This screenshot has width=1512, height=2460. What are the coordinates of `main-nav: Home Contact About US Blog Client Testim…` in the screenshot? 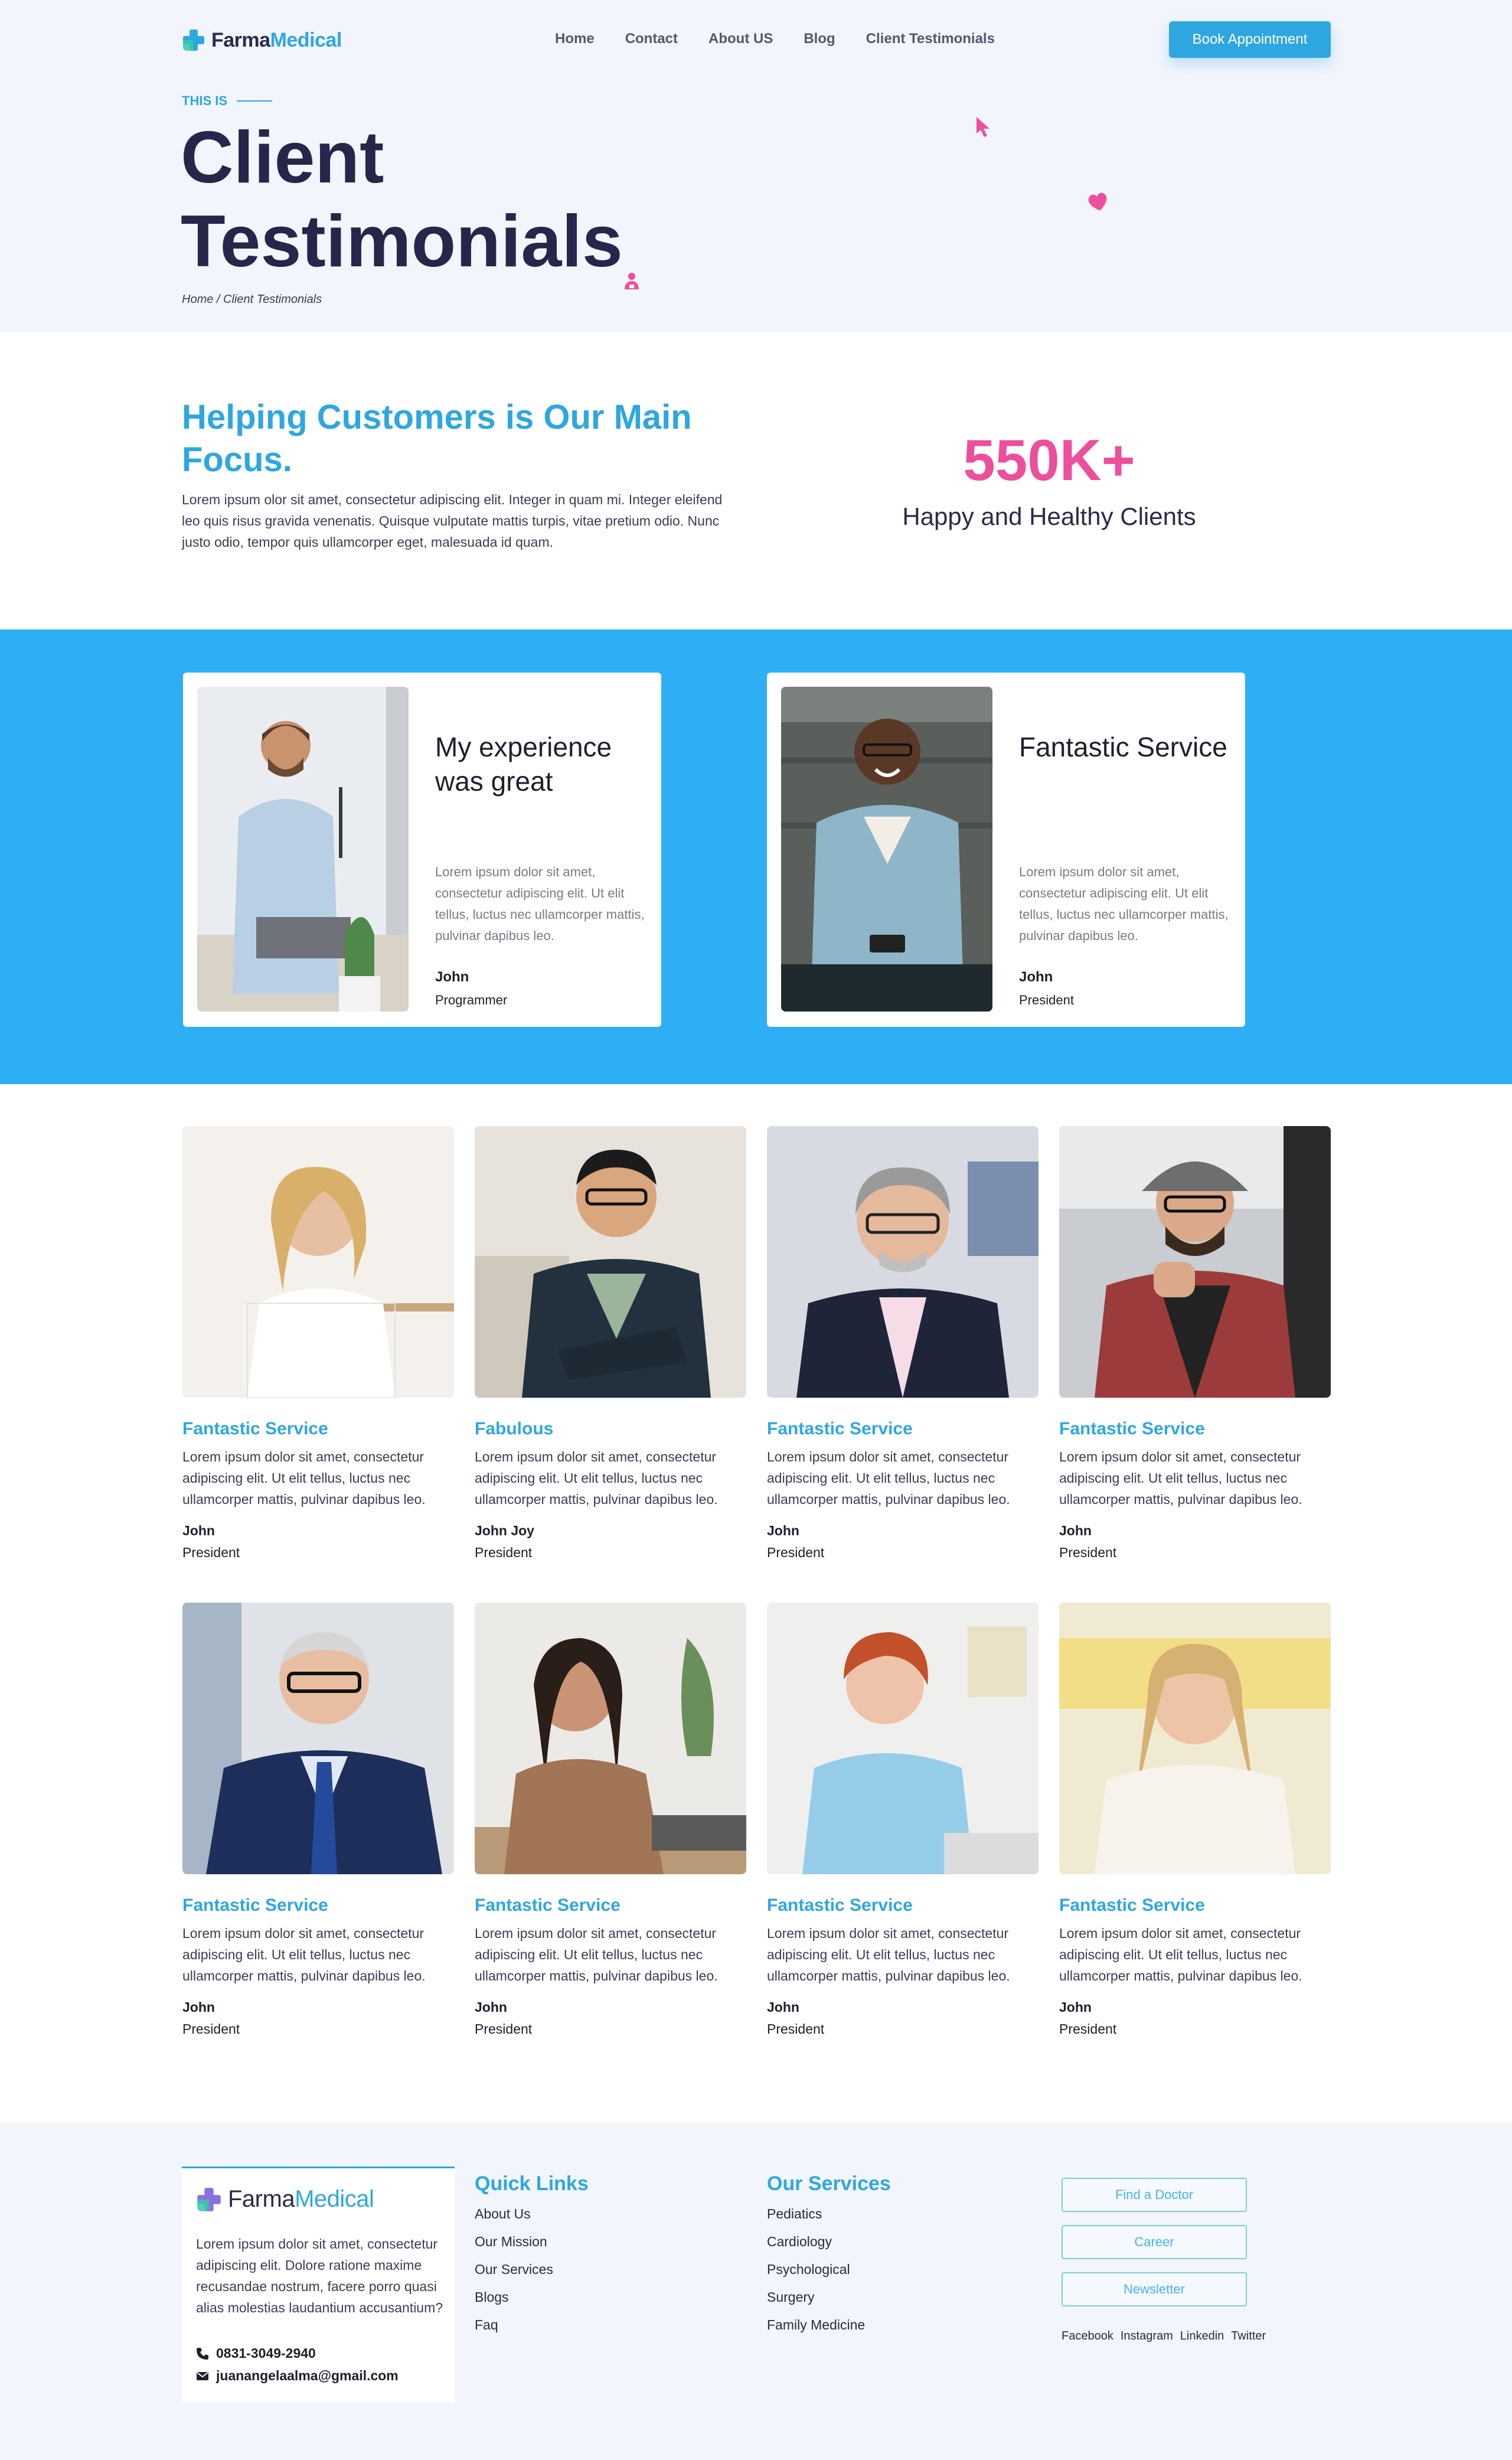 It's located at (790, 39).